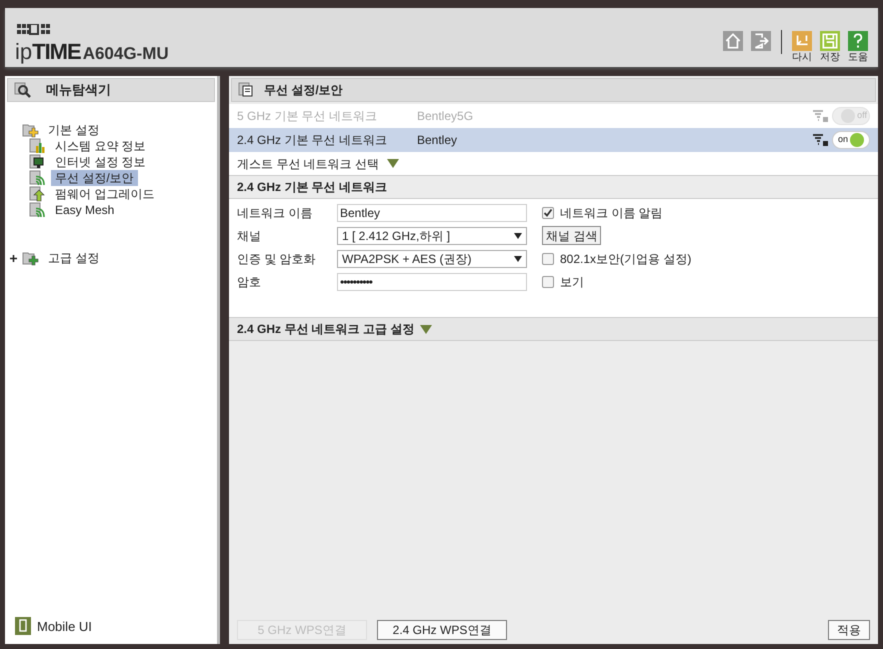  What do you see at coordinates (64, 626) in the screenshot?
I see `mobile-ui-link: Mobile UI` at bounding box center [64, 626].